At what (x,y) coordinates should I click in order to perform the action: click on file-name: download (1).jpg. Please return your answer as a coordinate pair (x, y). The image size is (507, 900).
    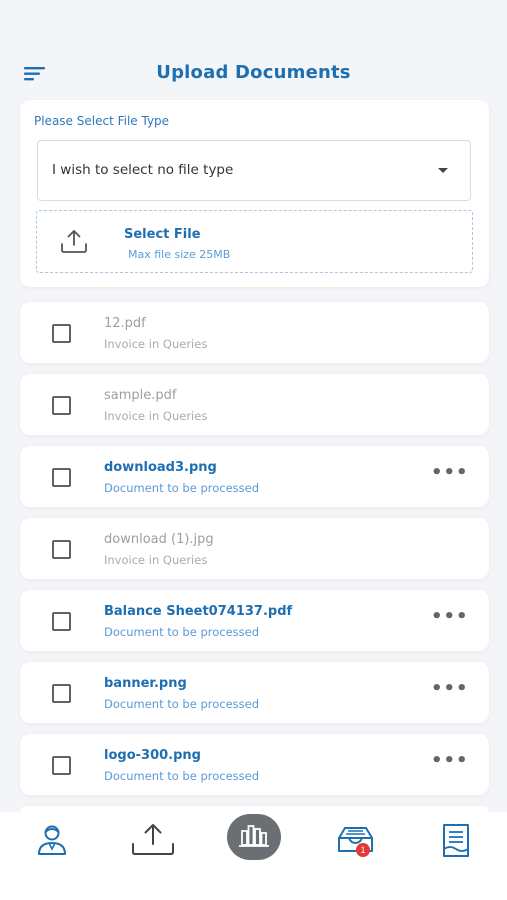
    Looking at the image, I should click on (159, 539).